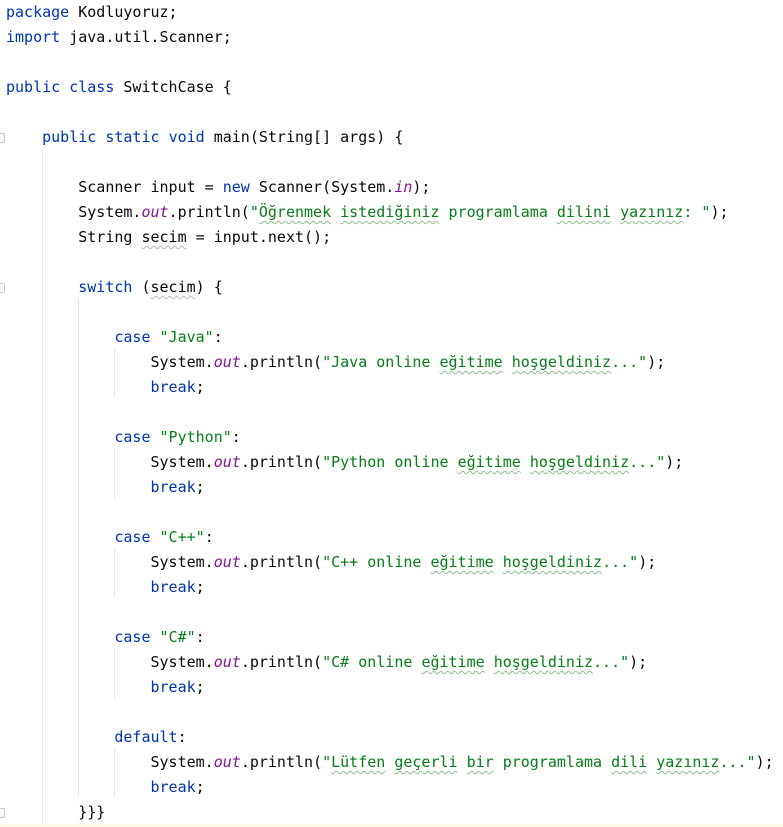 This screenshot has height=827, width=783. What do you see at coordinates (259, 237) in the screenshot?
I see `code-token: = input.next();` at bounding box center [259, 237].